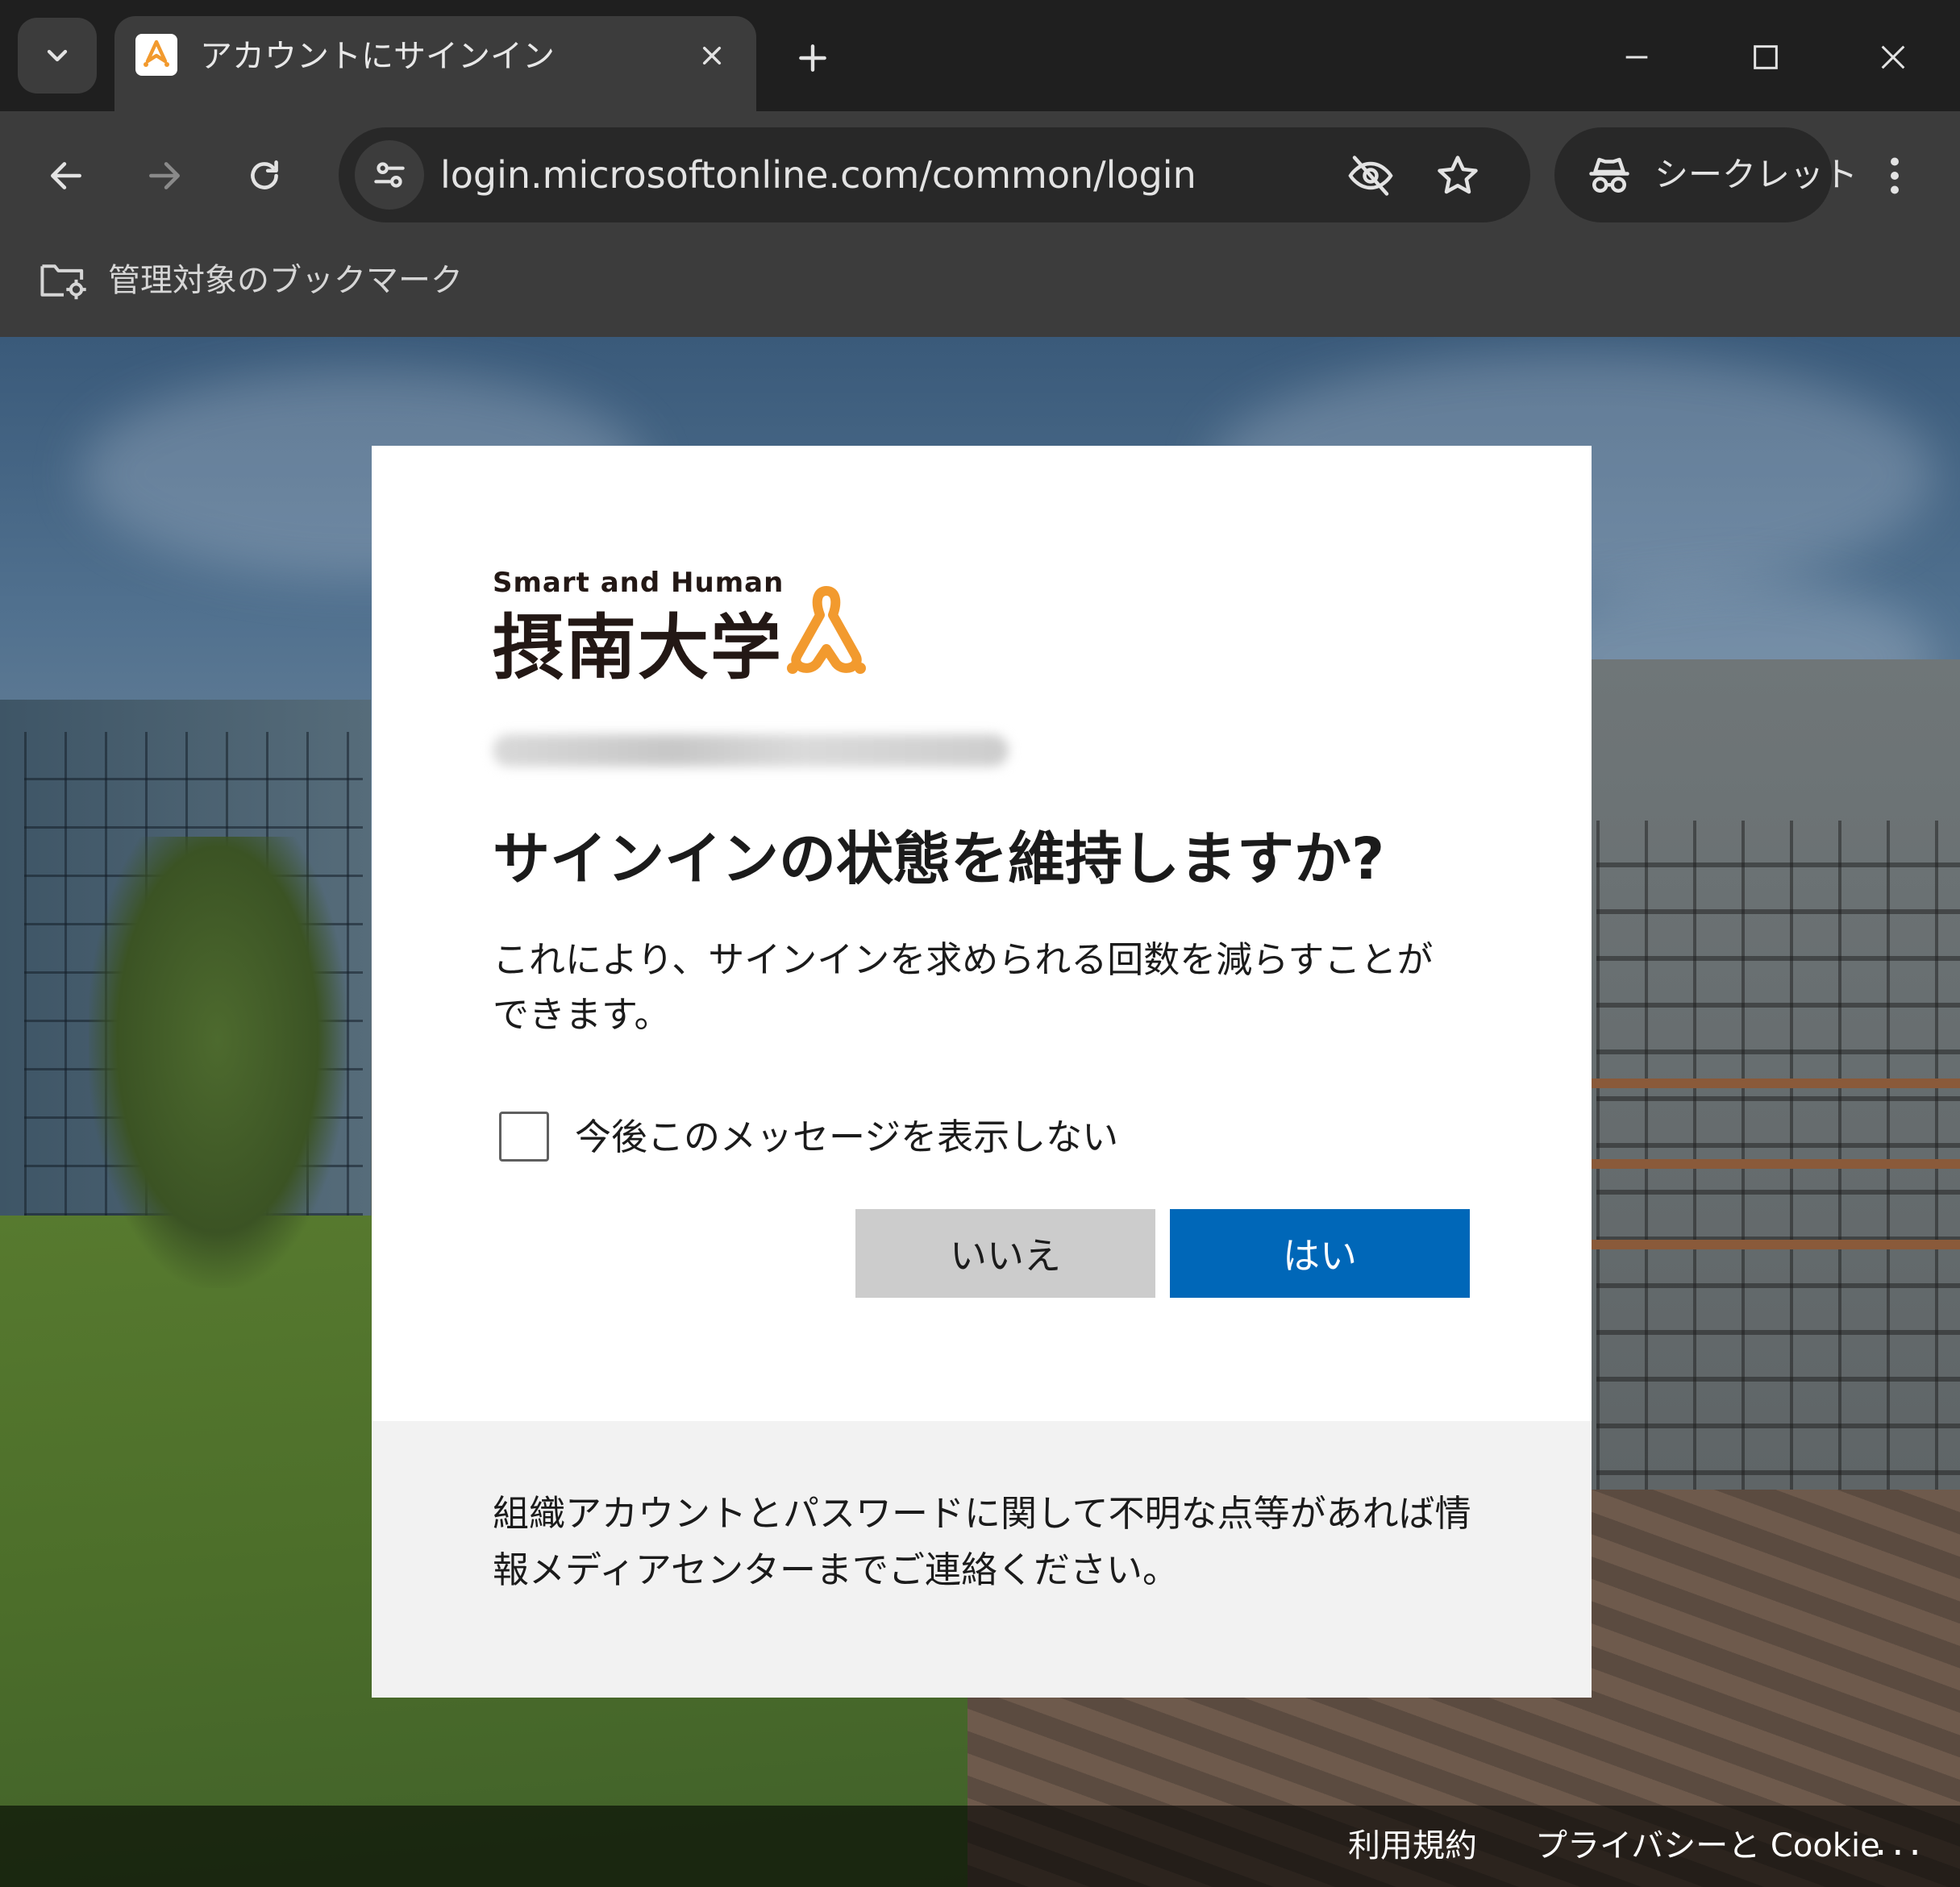  Describe the element at coordinates (218, 1063) in the screenshot. I see `campus-tree` at that location.